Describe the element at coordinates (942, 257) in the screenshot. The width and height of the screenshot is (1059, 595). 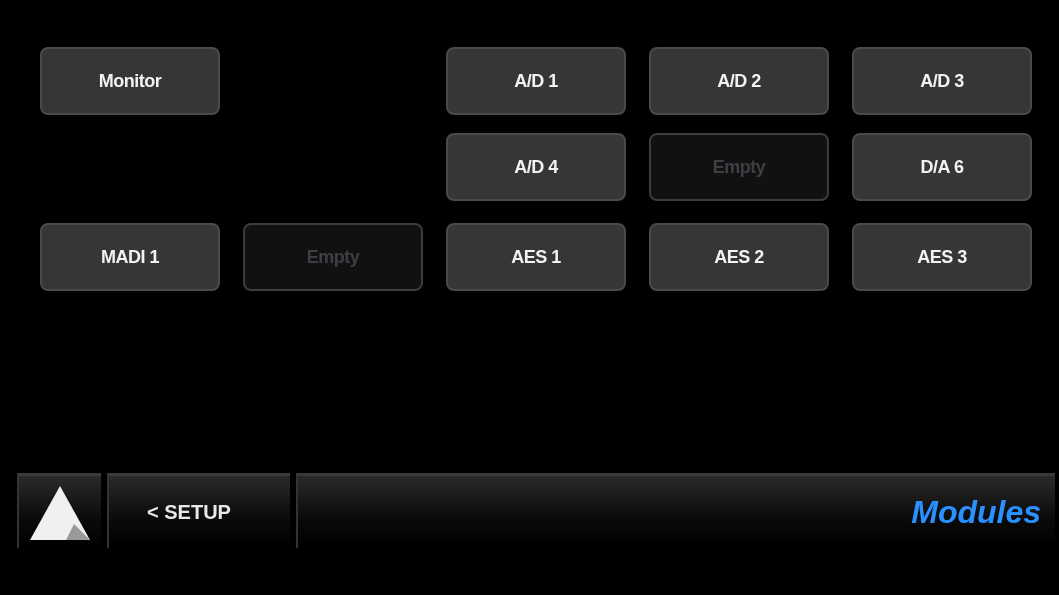
I see `module-button: AES 3` at that location.